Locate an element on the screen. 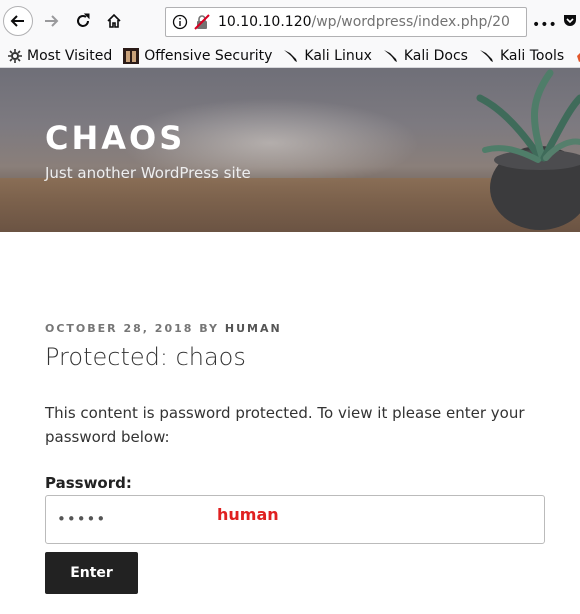  password-input: ••••• is located at coordinates (295, 519).